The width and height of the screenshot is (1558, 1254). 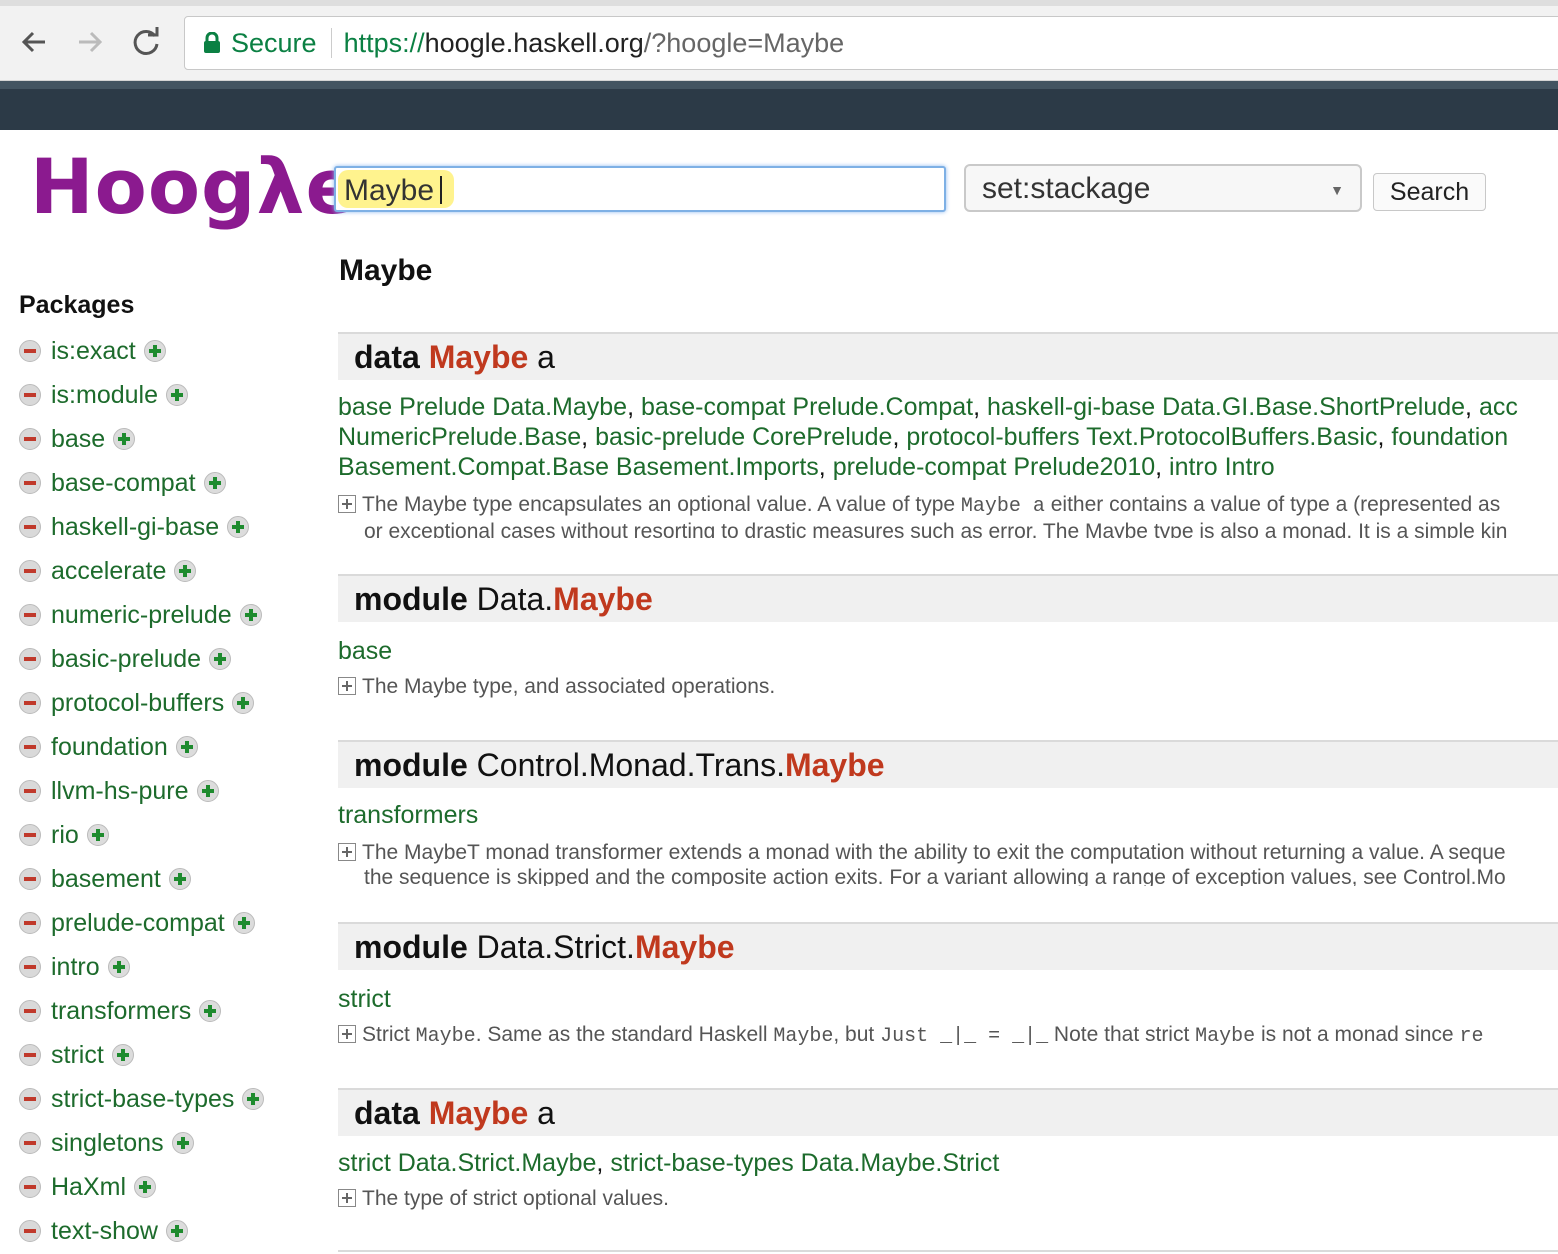 What do you see at coordinates (482, 407) in the screenshot?
I see `location-link: base Prelude Data.Maybe` at bounding box center [482, 407].